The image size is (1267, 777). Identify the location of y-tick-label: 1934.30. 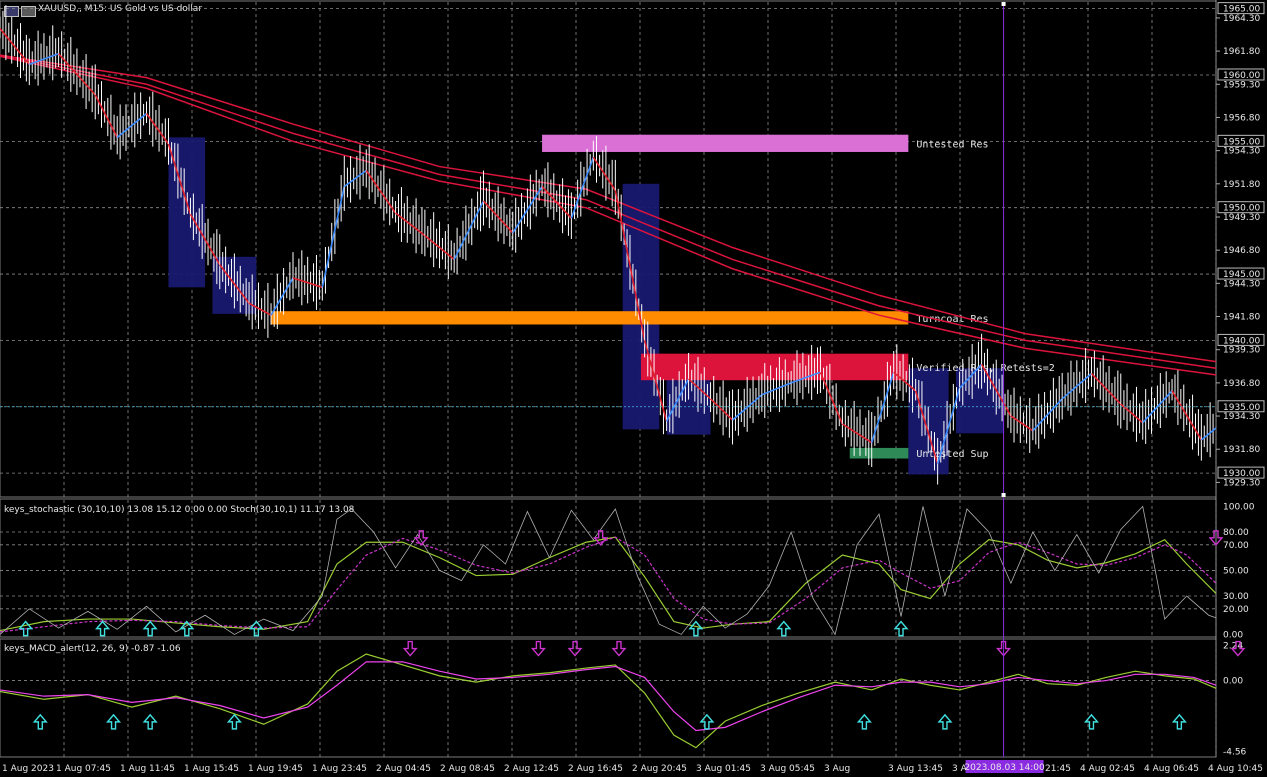
(1241, 417).